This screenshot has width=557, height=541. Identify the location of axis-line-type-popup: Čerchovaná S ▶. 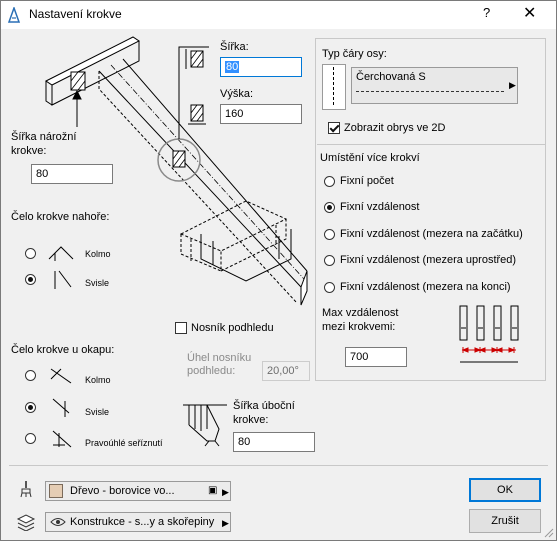
(434, 85).